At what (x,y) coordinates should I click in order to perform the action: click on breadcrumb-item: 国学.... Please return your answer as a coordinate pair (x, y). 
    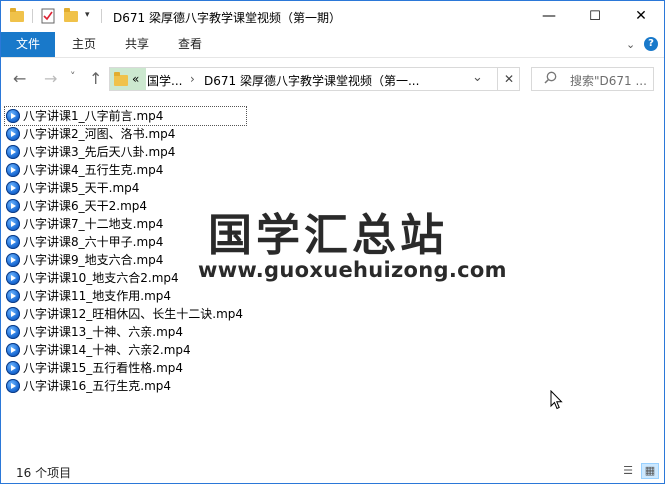
    Looking at the image, I should click on (164, 80).